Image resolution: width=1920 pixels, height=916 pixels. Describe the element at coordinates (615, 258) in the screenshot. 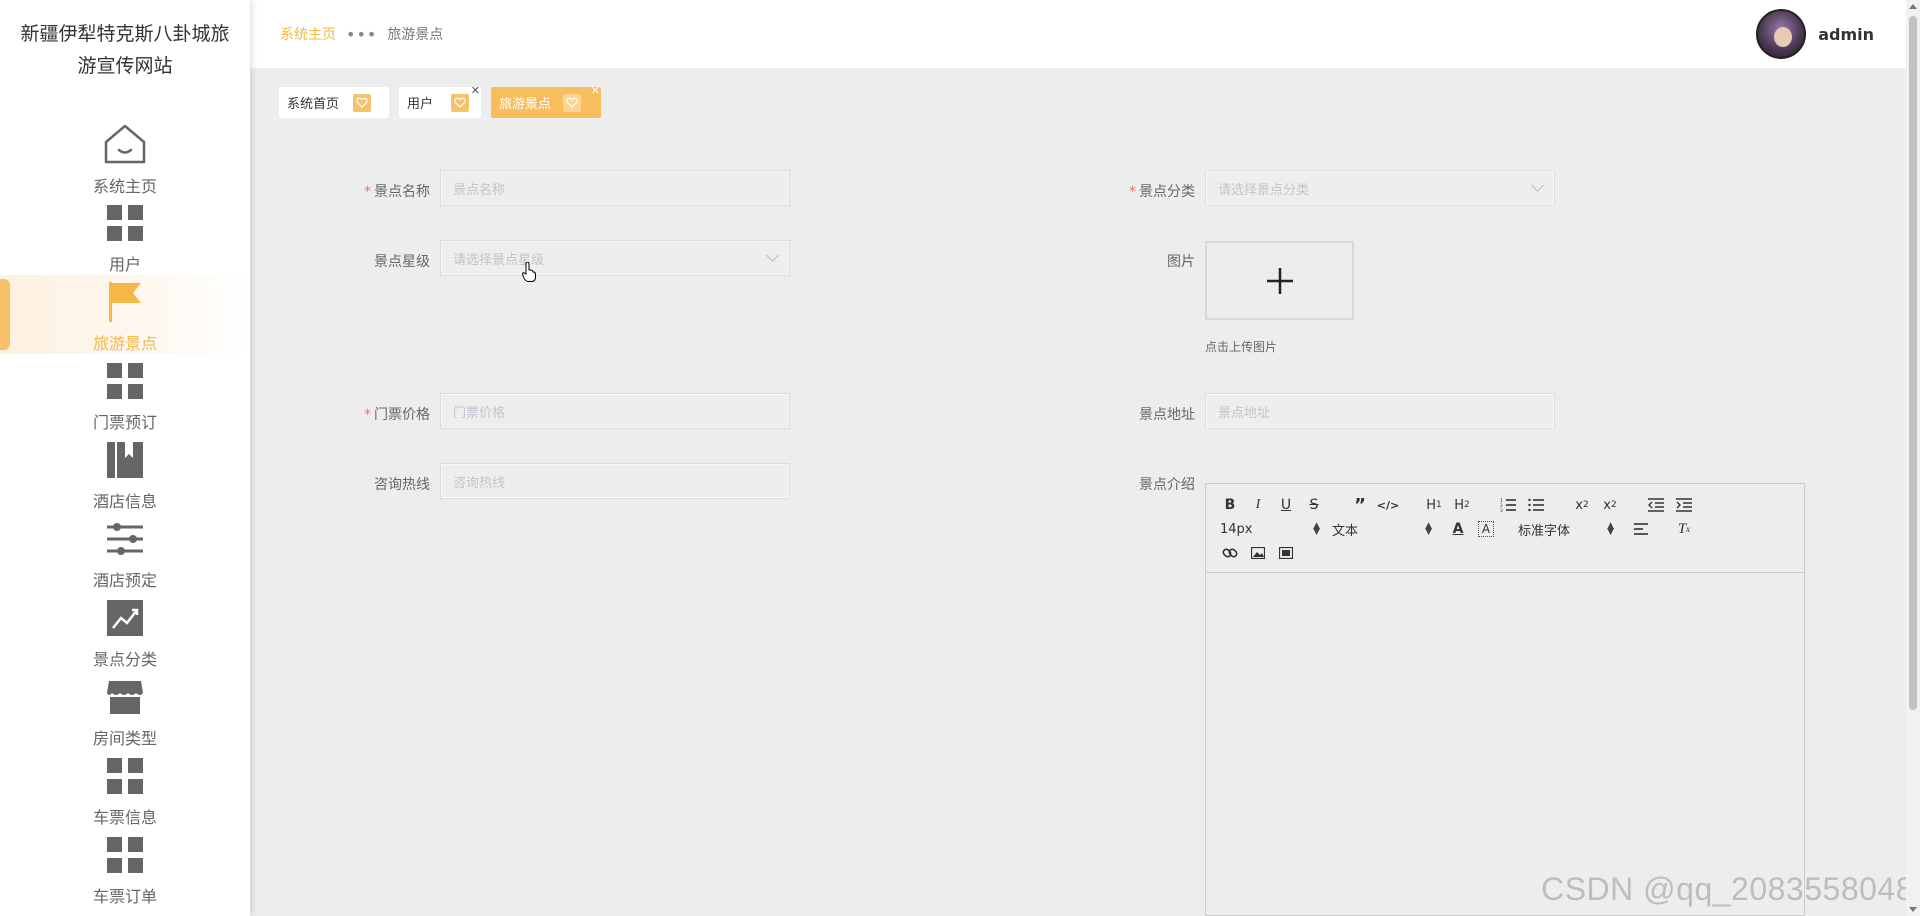

I see `level-select: 请选择景点星级` at that location.